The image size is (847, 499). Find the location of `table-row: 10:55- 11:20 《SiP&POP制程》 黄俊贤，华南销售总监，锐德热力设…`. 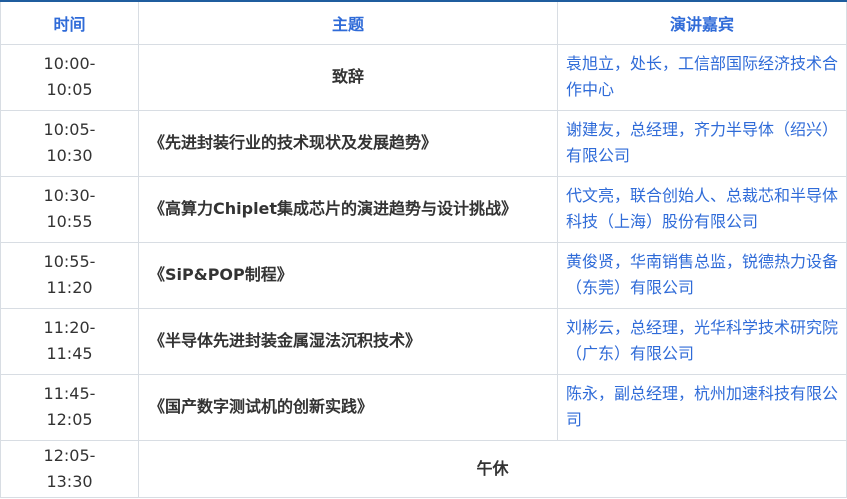

table-row: 10:55- 11:20 《SiP&POP制程》 黄俊贤，华南销售总监，锐德热力设… is located at coordinates (423, 275).